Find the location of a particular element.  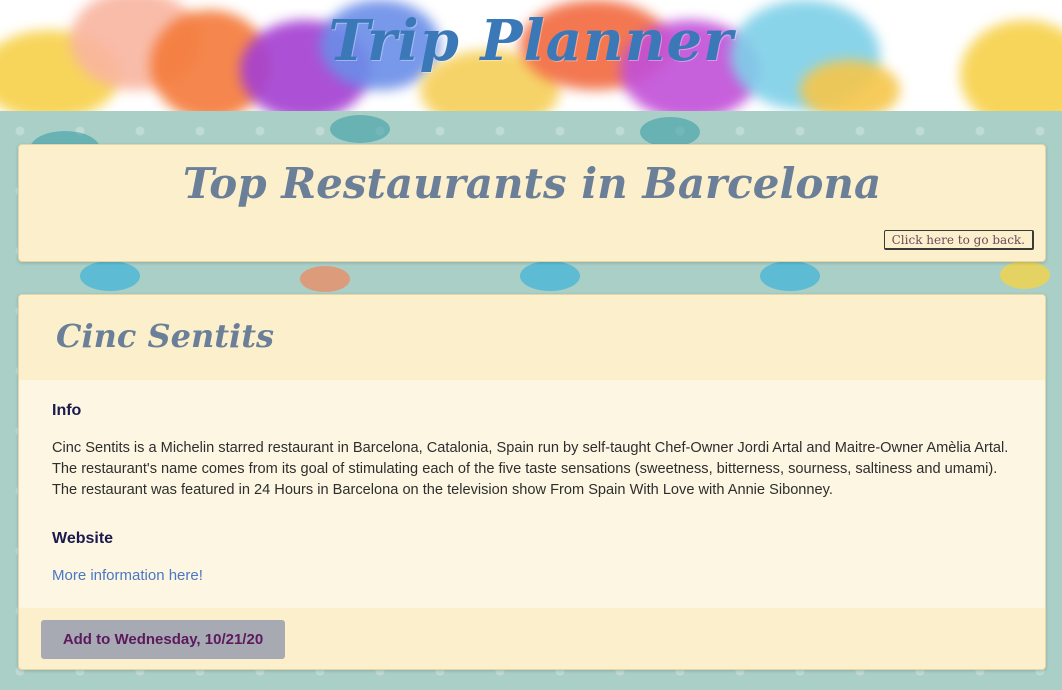

website-heading: Website is located at coordinates (83, 538).